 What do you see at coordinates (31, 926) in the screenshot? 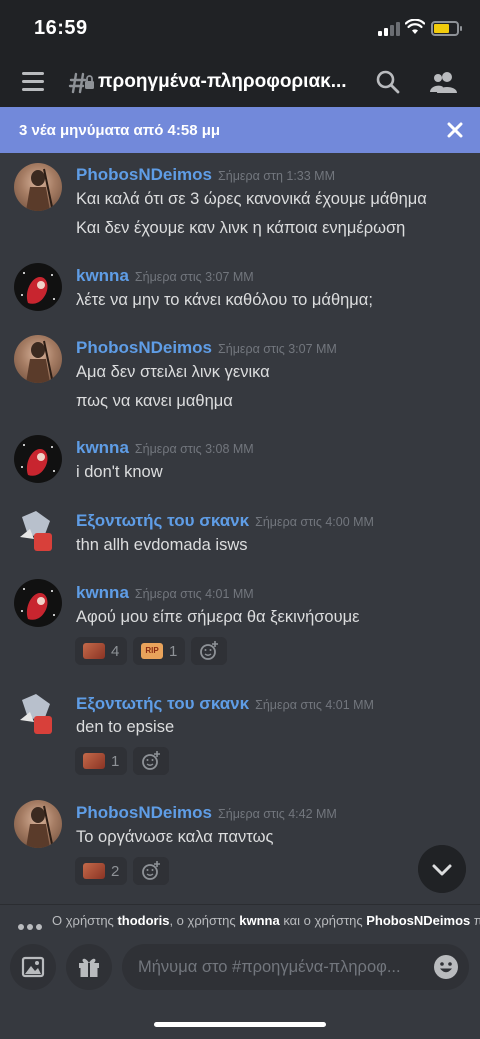
I see `typing-dots-icon` at bounding box center [31, 926].